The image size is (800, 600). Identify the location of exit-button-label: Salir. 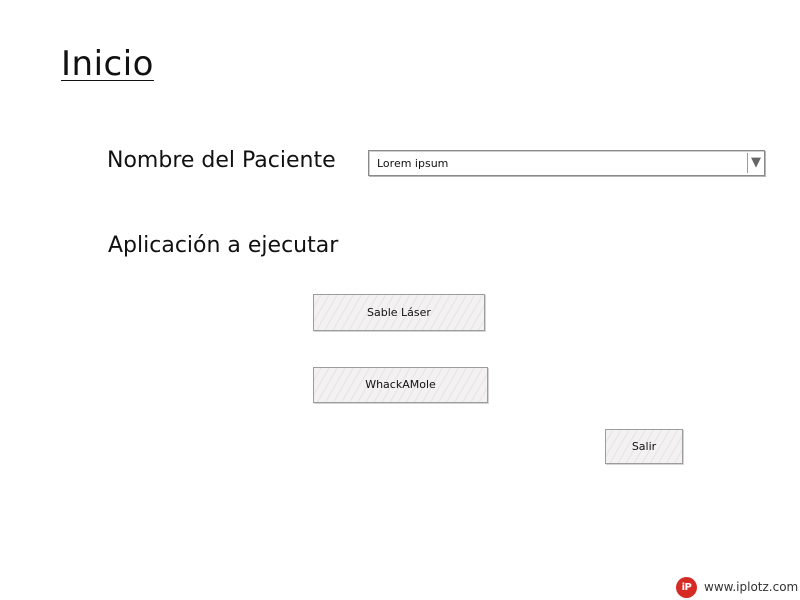
(644, 446).